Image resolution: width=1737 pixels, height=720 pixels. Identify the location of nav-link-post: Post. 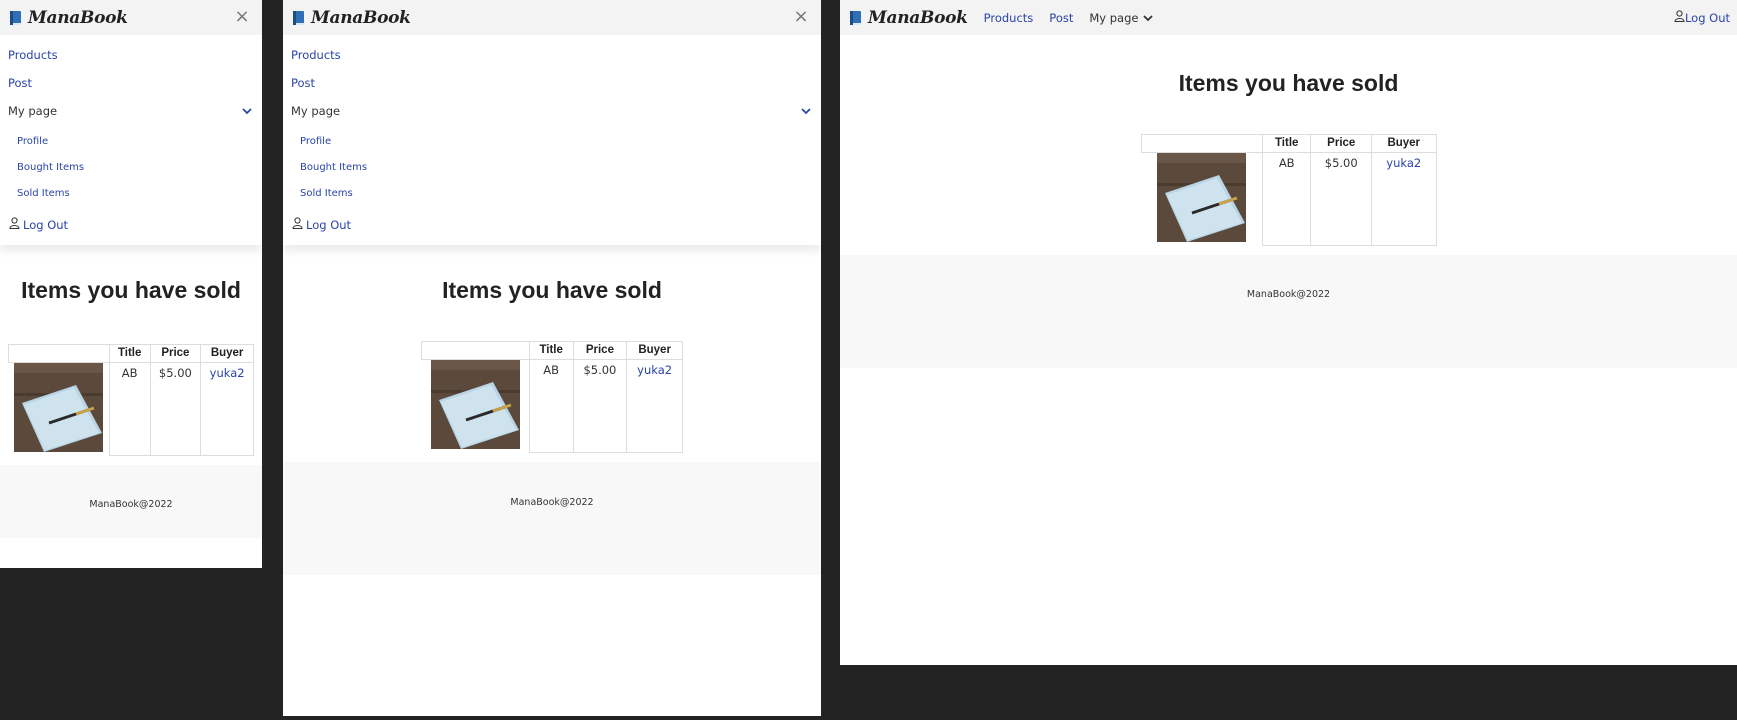
(1061, 18).